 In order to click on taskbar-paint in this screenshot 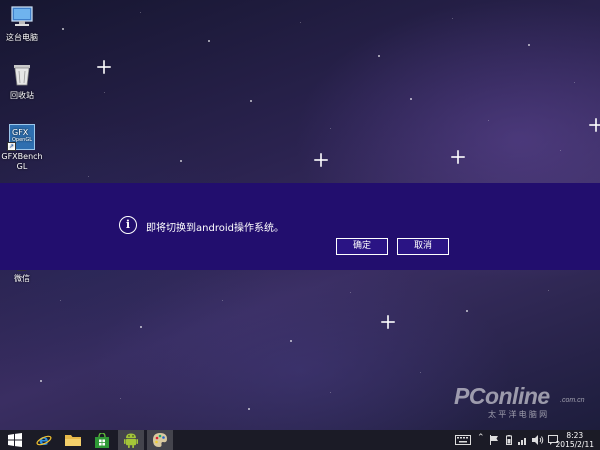, I will do `click(160, 440)`.